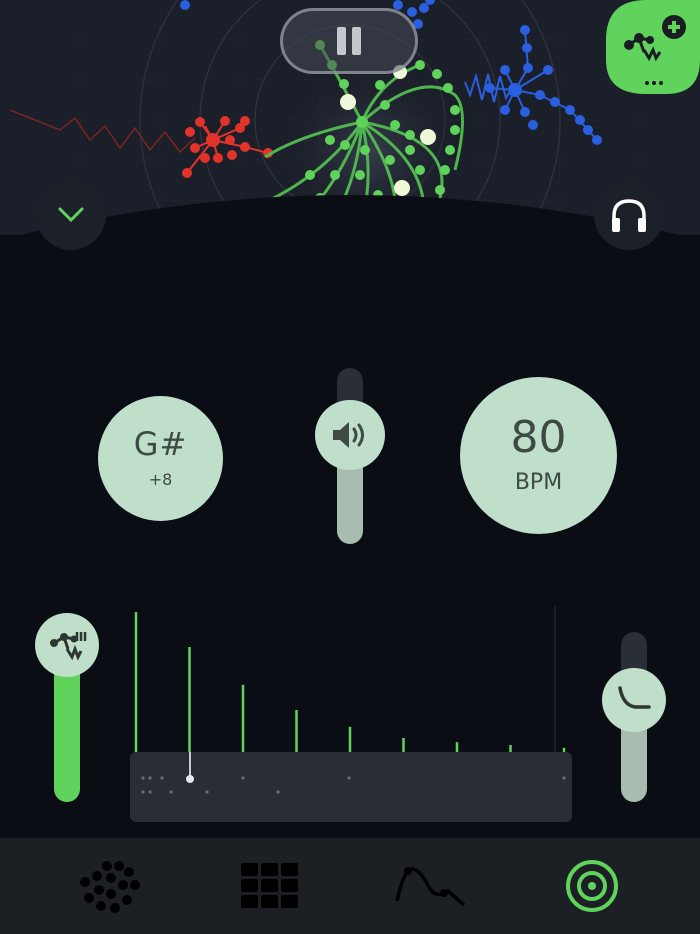 The image size is (700, 934). I want to click on harmonics-panel, so click(351, 714).